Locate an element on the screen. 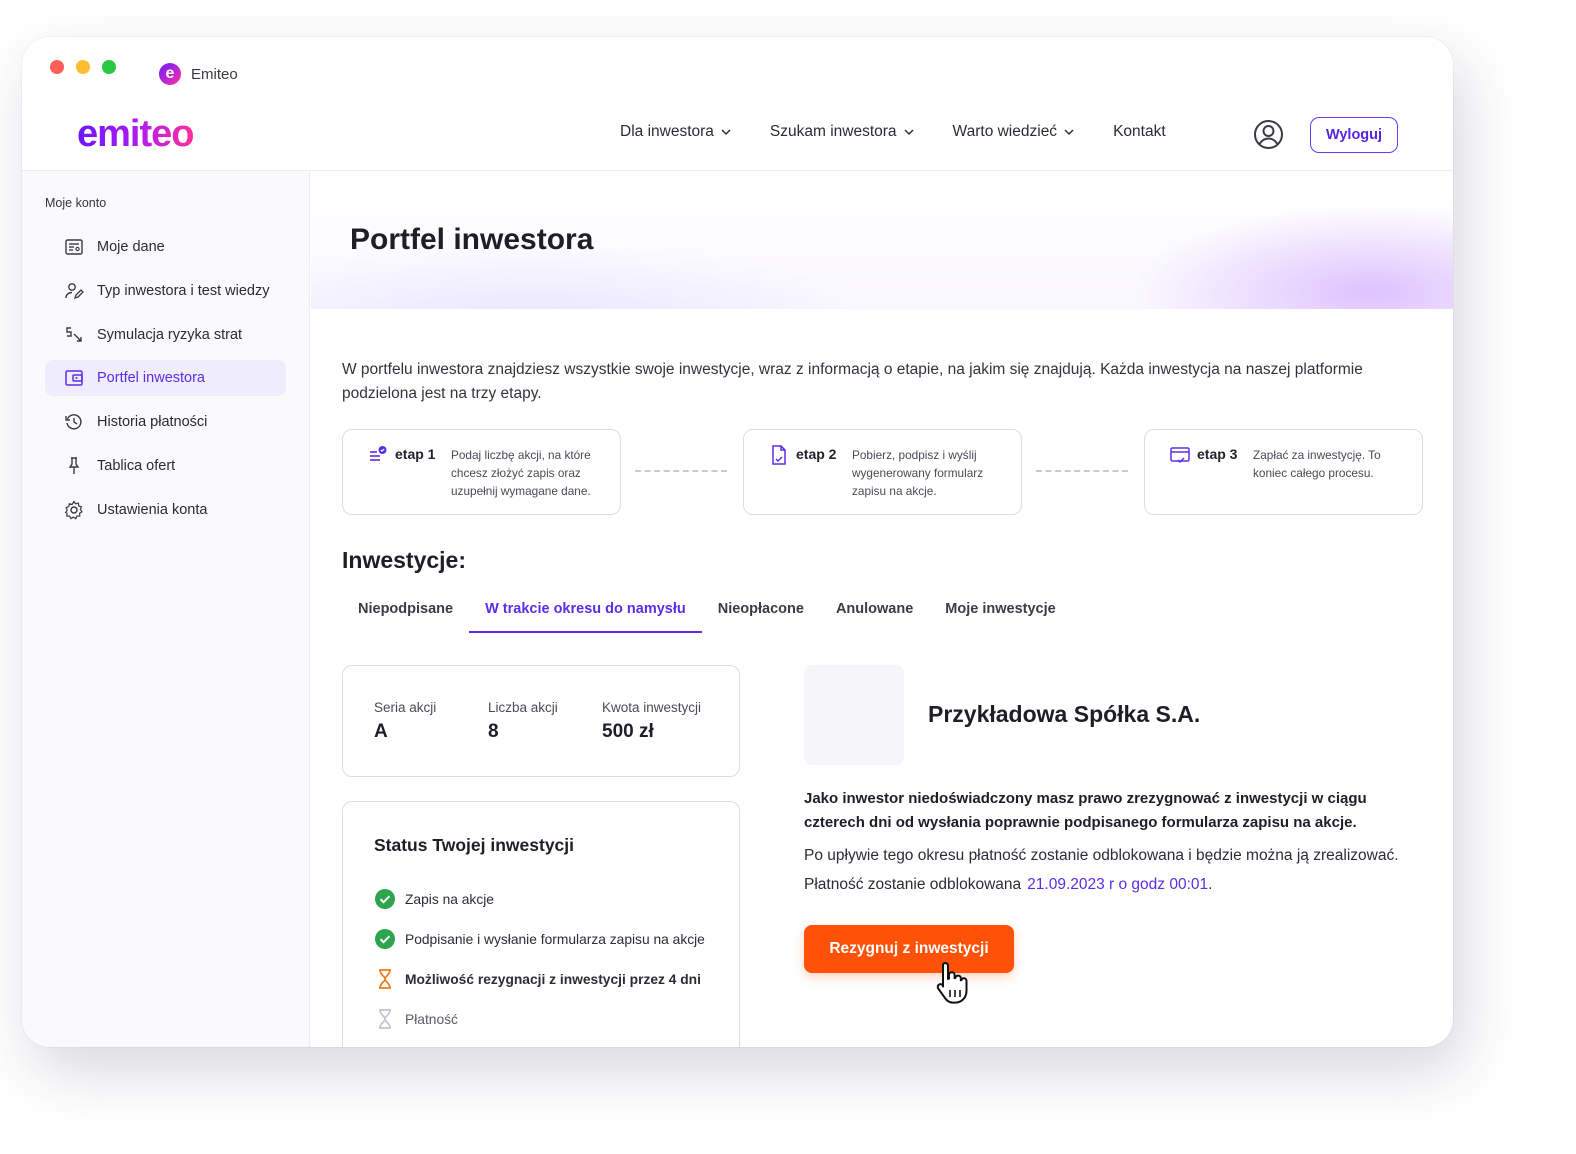  nav-dla-inwestora: Dla inwestora is located at coordinates (676, 132).